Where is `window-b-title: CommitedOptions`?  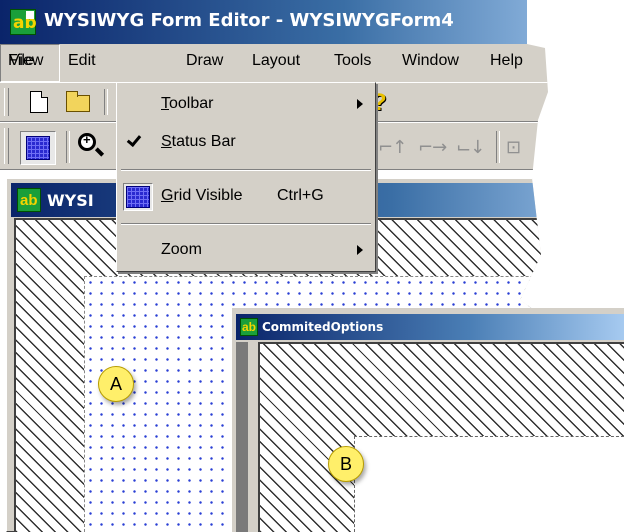
window-b-title: CommitedOptions is located at coordinates (323, 327).